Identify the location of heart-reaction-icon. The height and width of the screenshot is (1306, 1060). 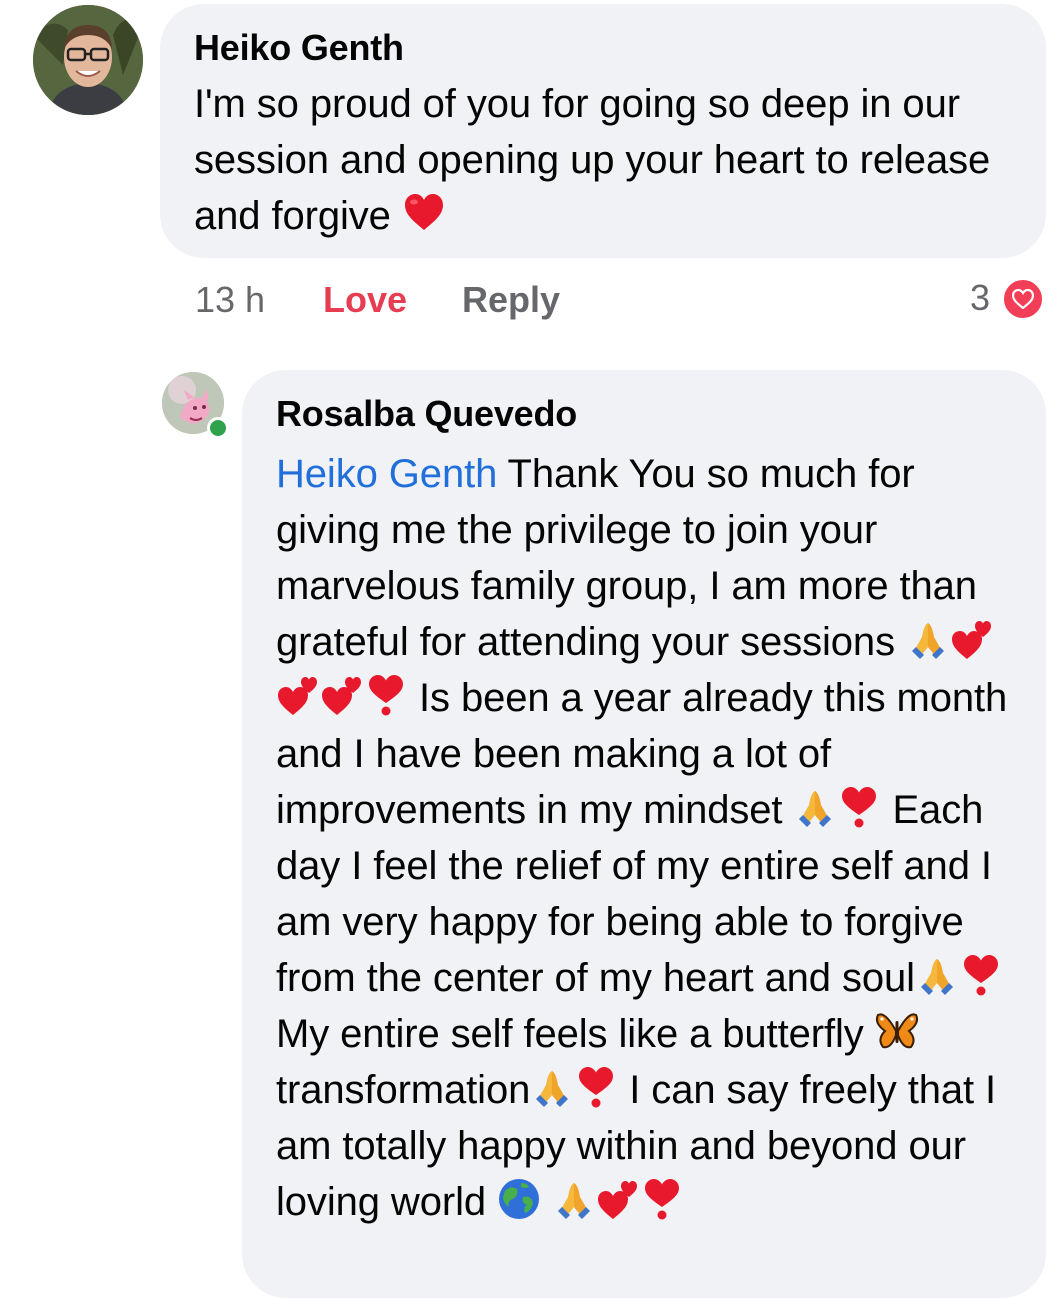
(1023, 299).